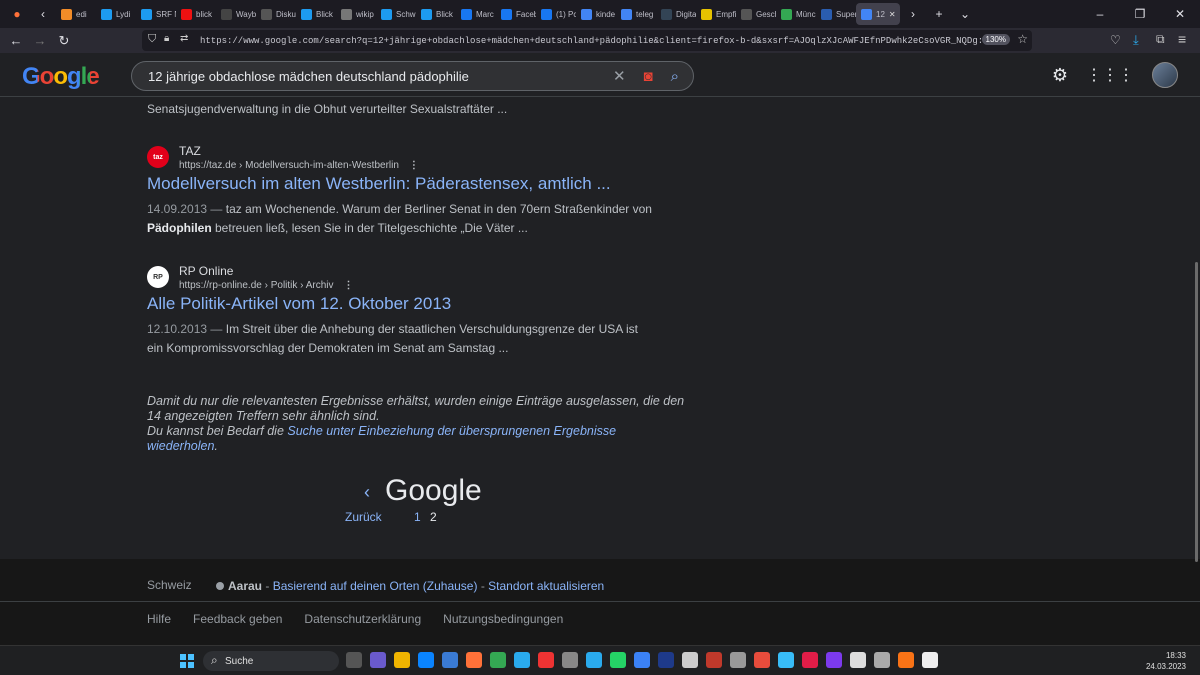  I want to click on footer-link-feedback: Feedback geben, so click(237, 619).